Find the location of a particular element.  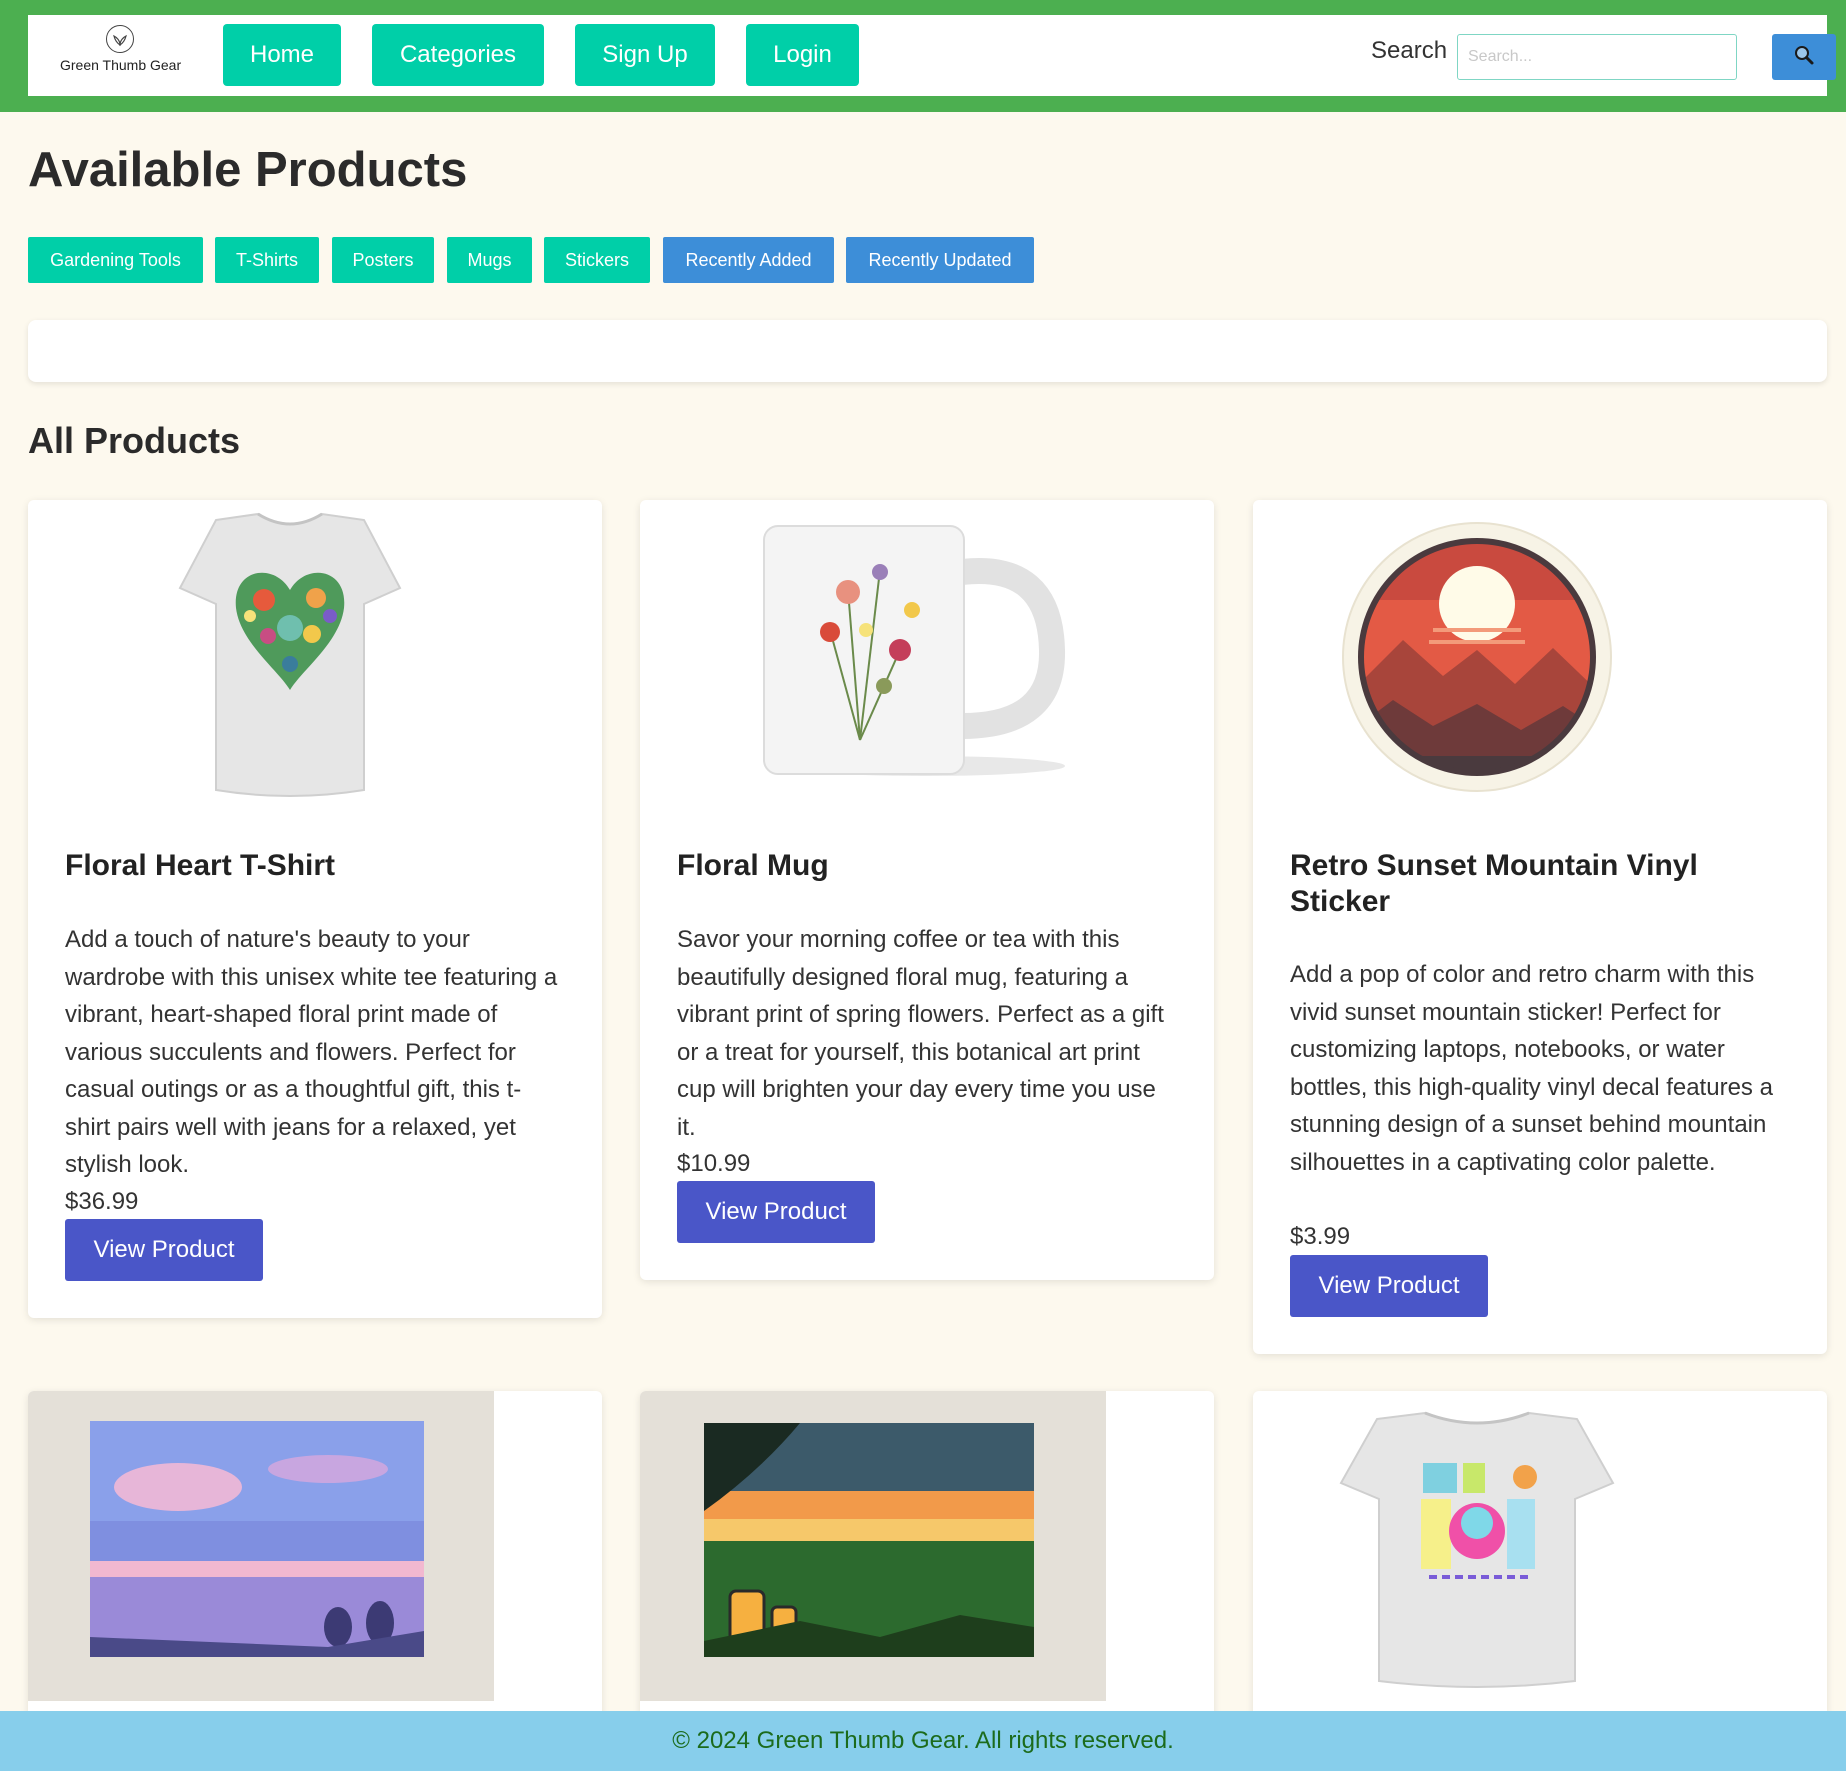

category-stickers: Stickers is located at coordinates (597, 260).